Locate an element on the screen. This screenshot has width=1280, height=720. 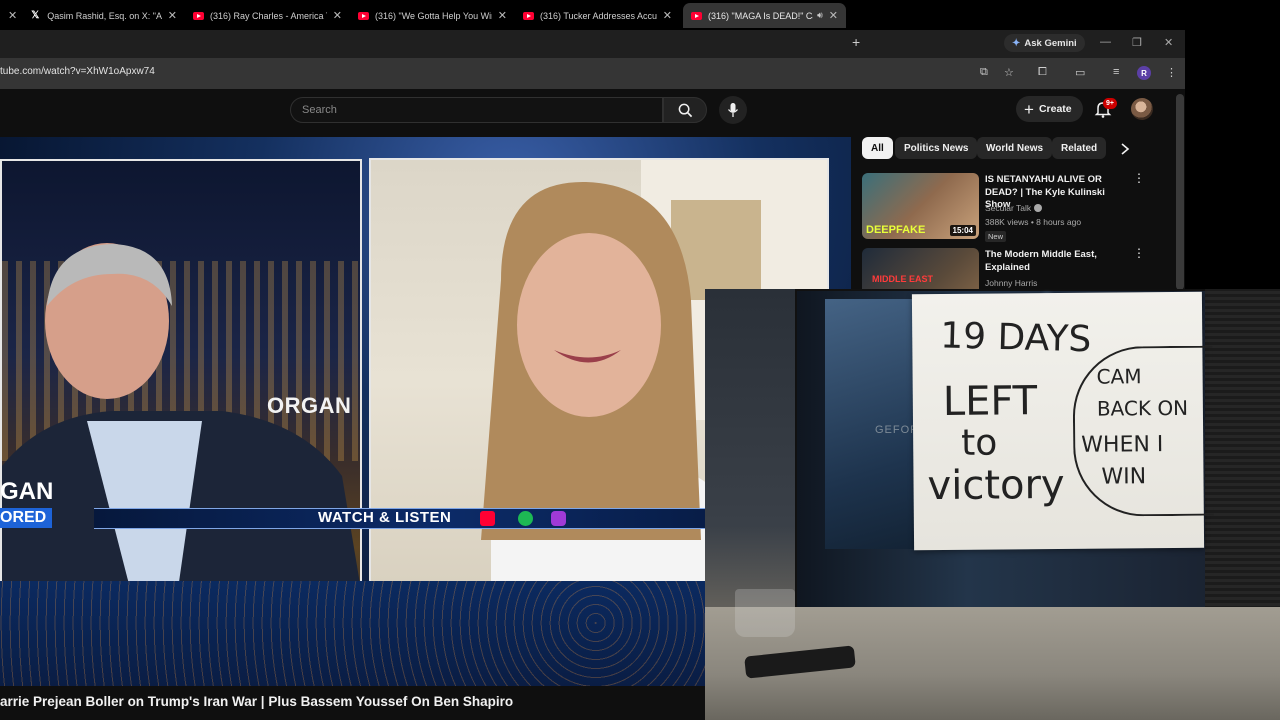
create-label: Create is located at coordinates (1055, 109).